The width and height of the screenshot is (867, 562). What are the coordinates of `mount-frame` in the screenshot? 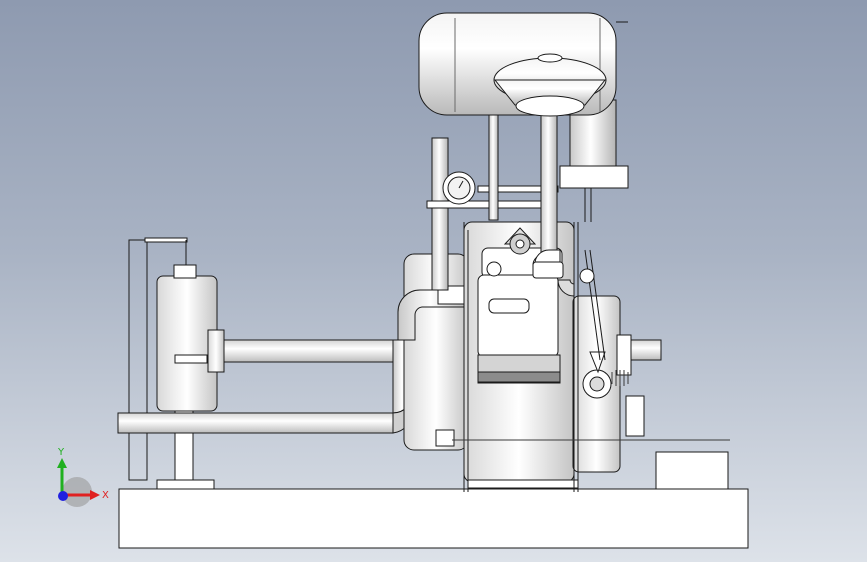 It's located at (138, 360).